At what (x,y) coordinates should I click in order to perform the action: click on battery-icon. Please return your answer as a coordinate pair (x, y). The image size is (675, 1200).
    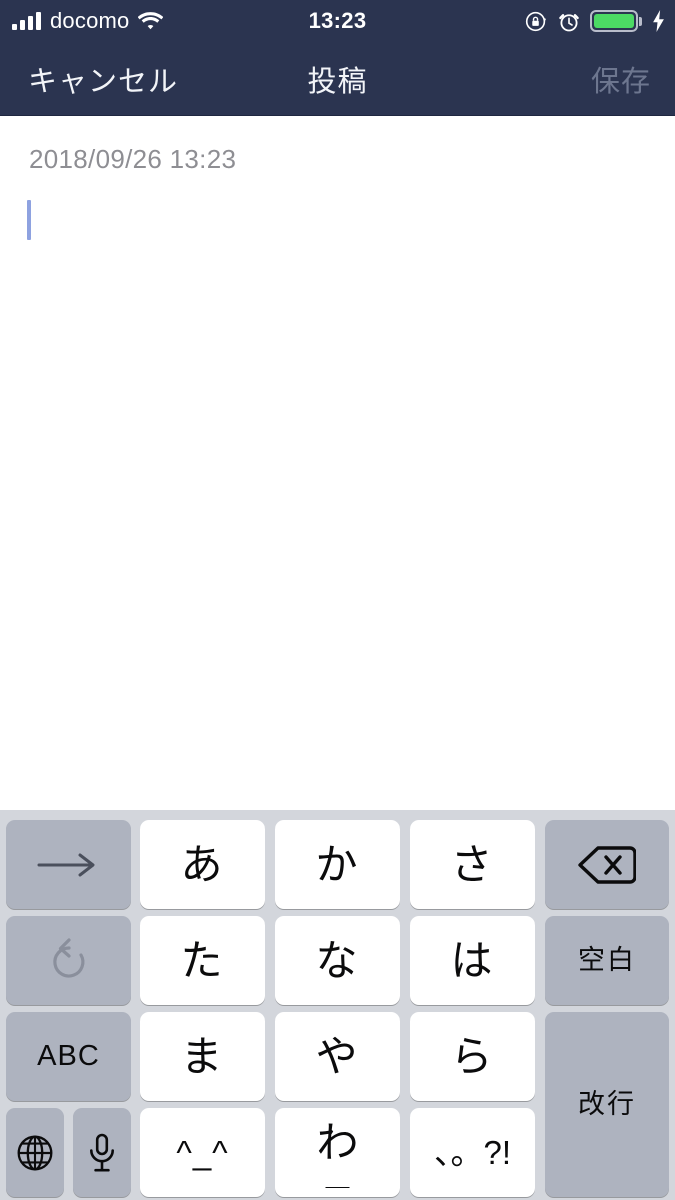
    Looking at the image, I should click on (616, 21).